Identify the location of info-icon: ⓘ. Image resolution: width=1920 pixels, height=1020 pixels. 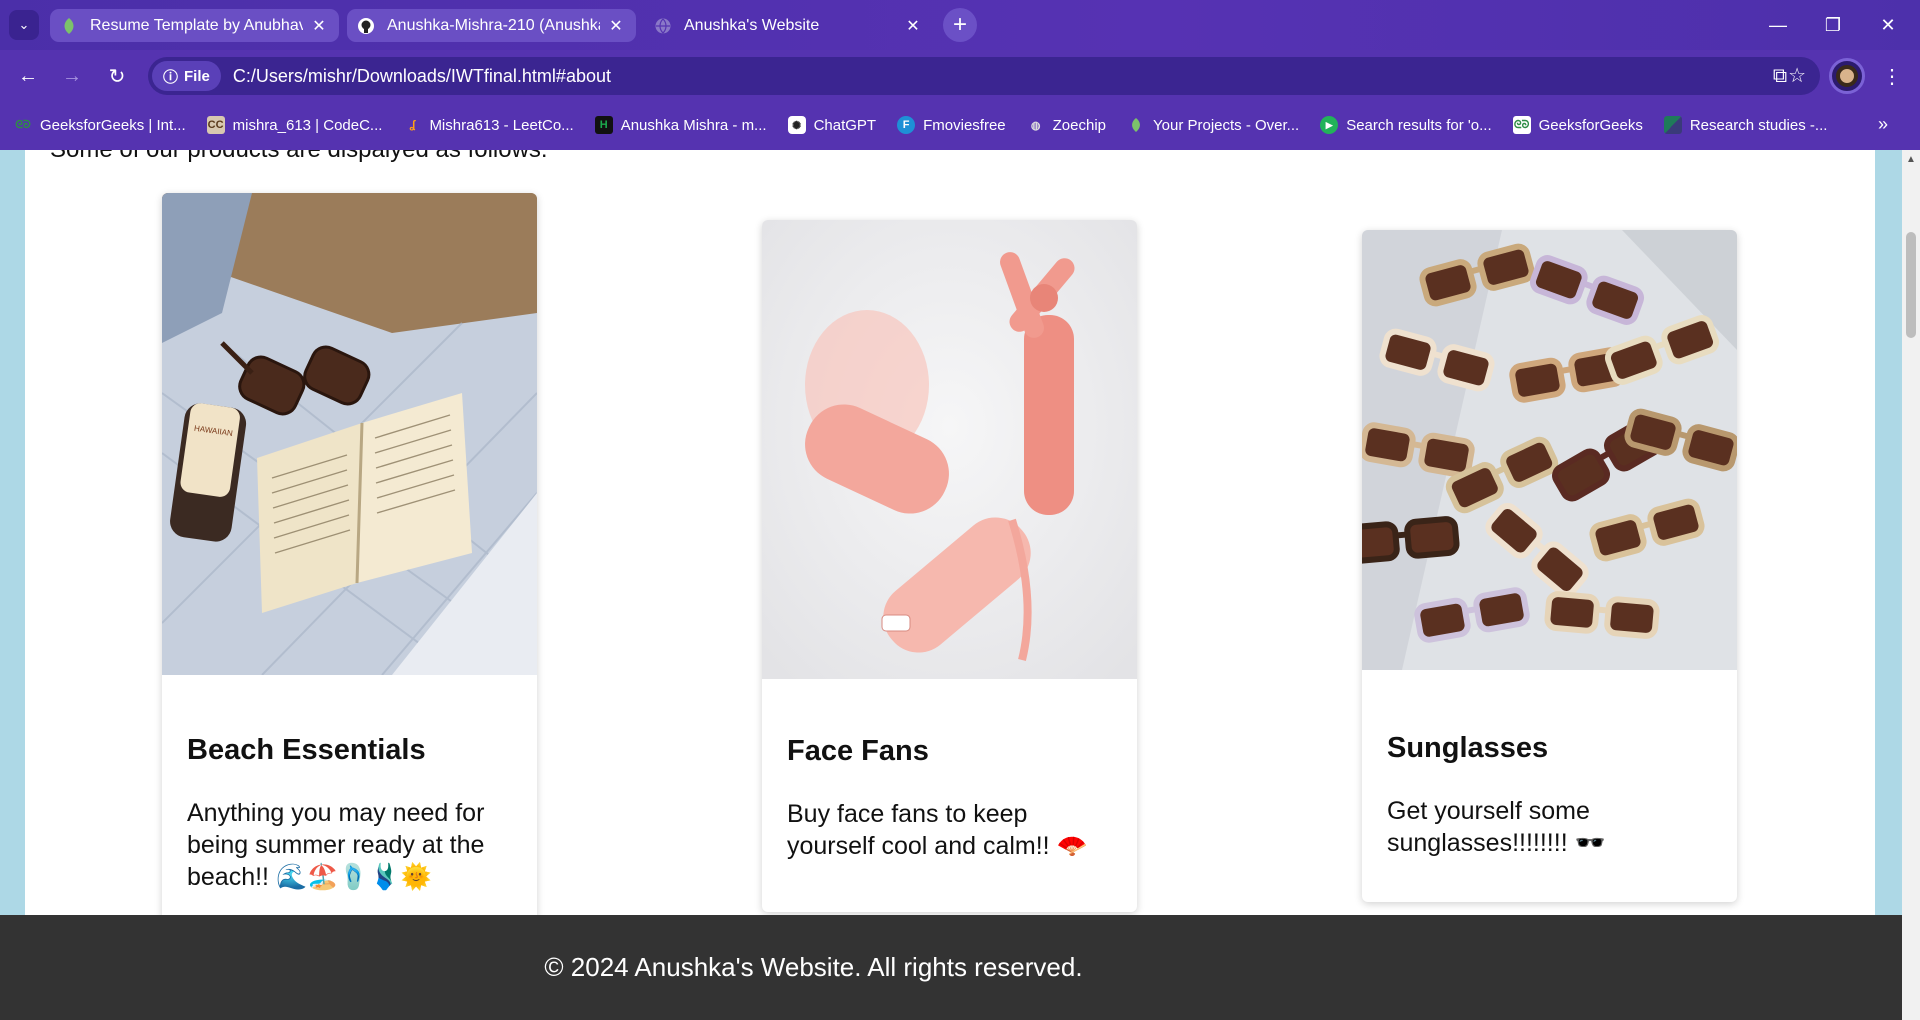
(171, 77).